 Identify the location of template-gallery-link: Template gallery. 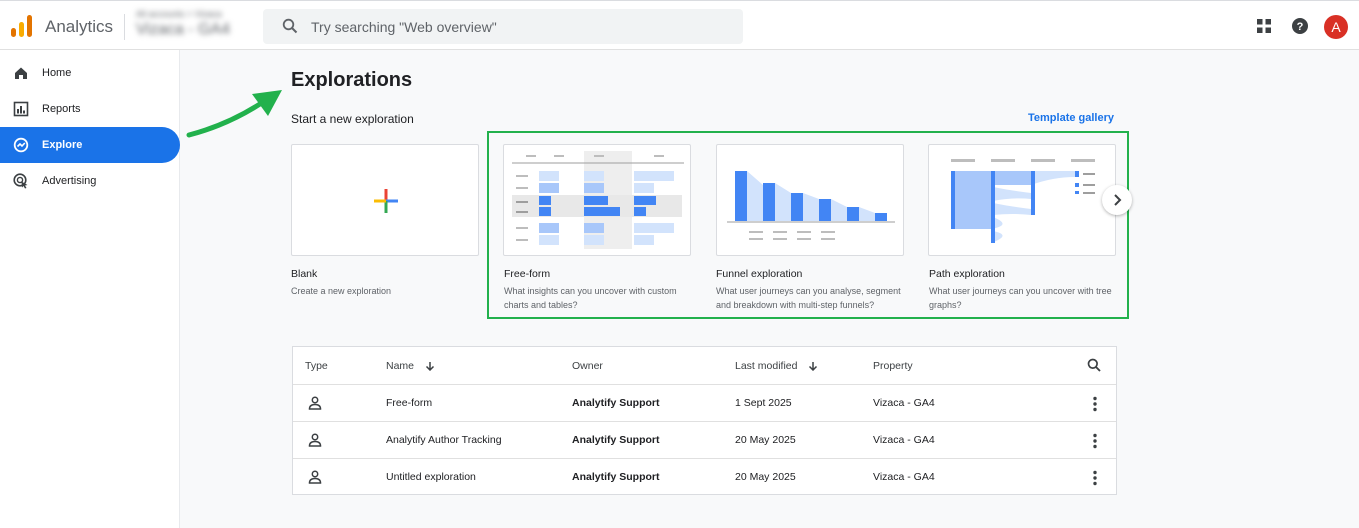
(1071, 118).